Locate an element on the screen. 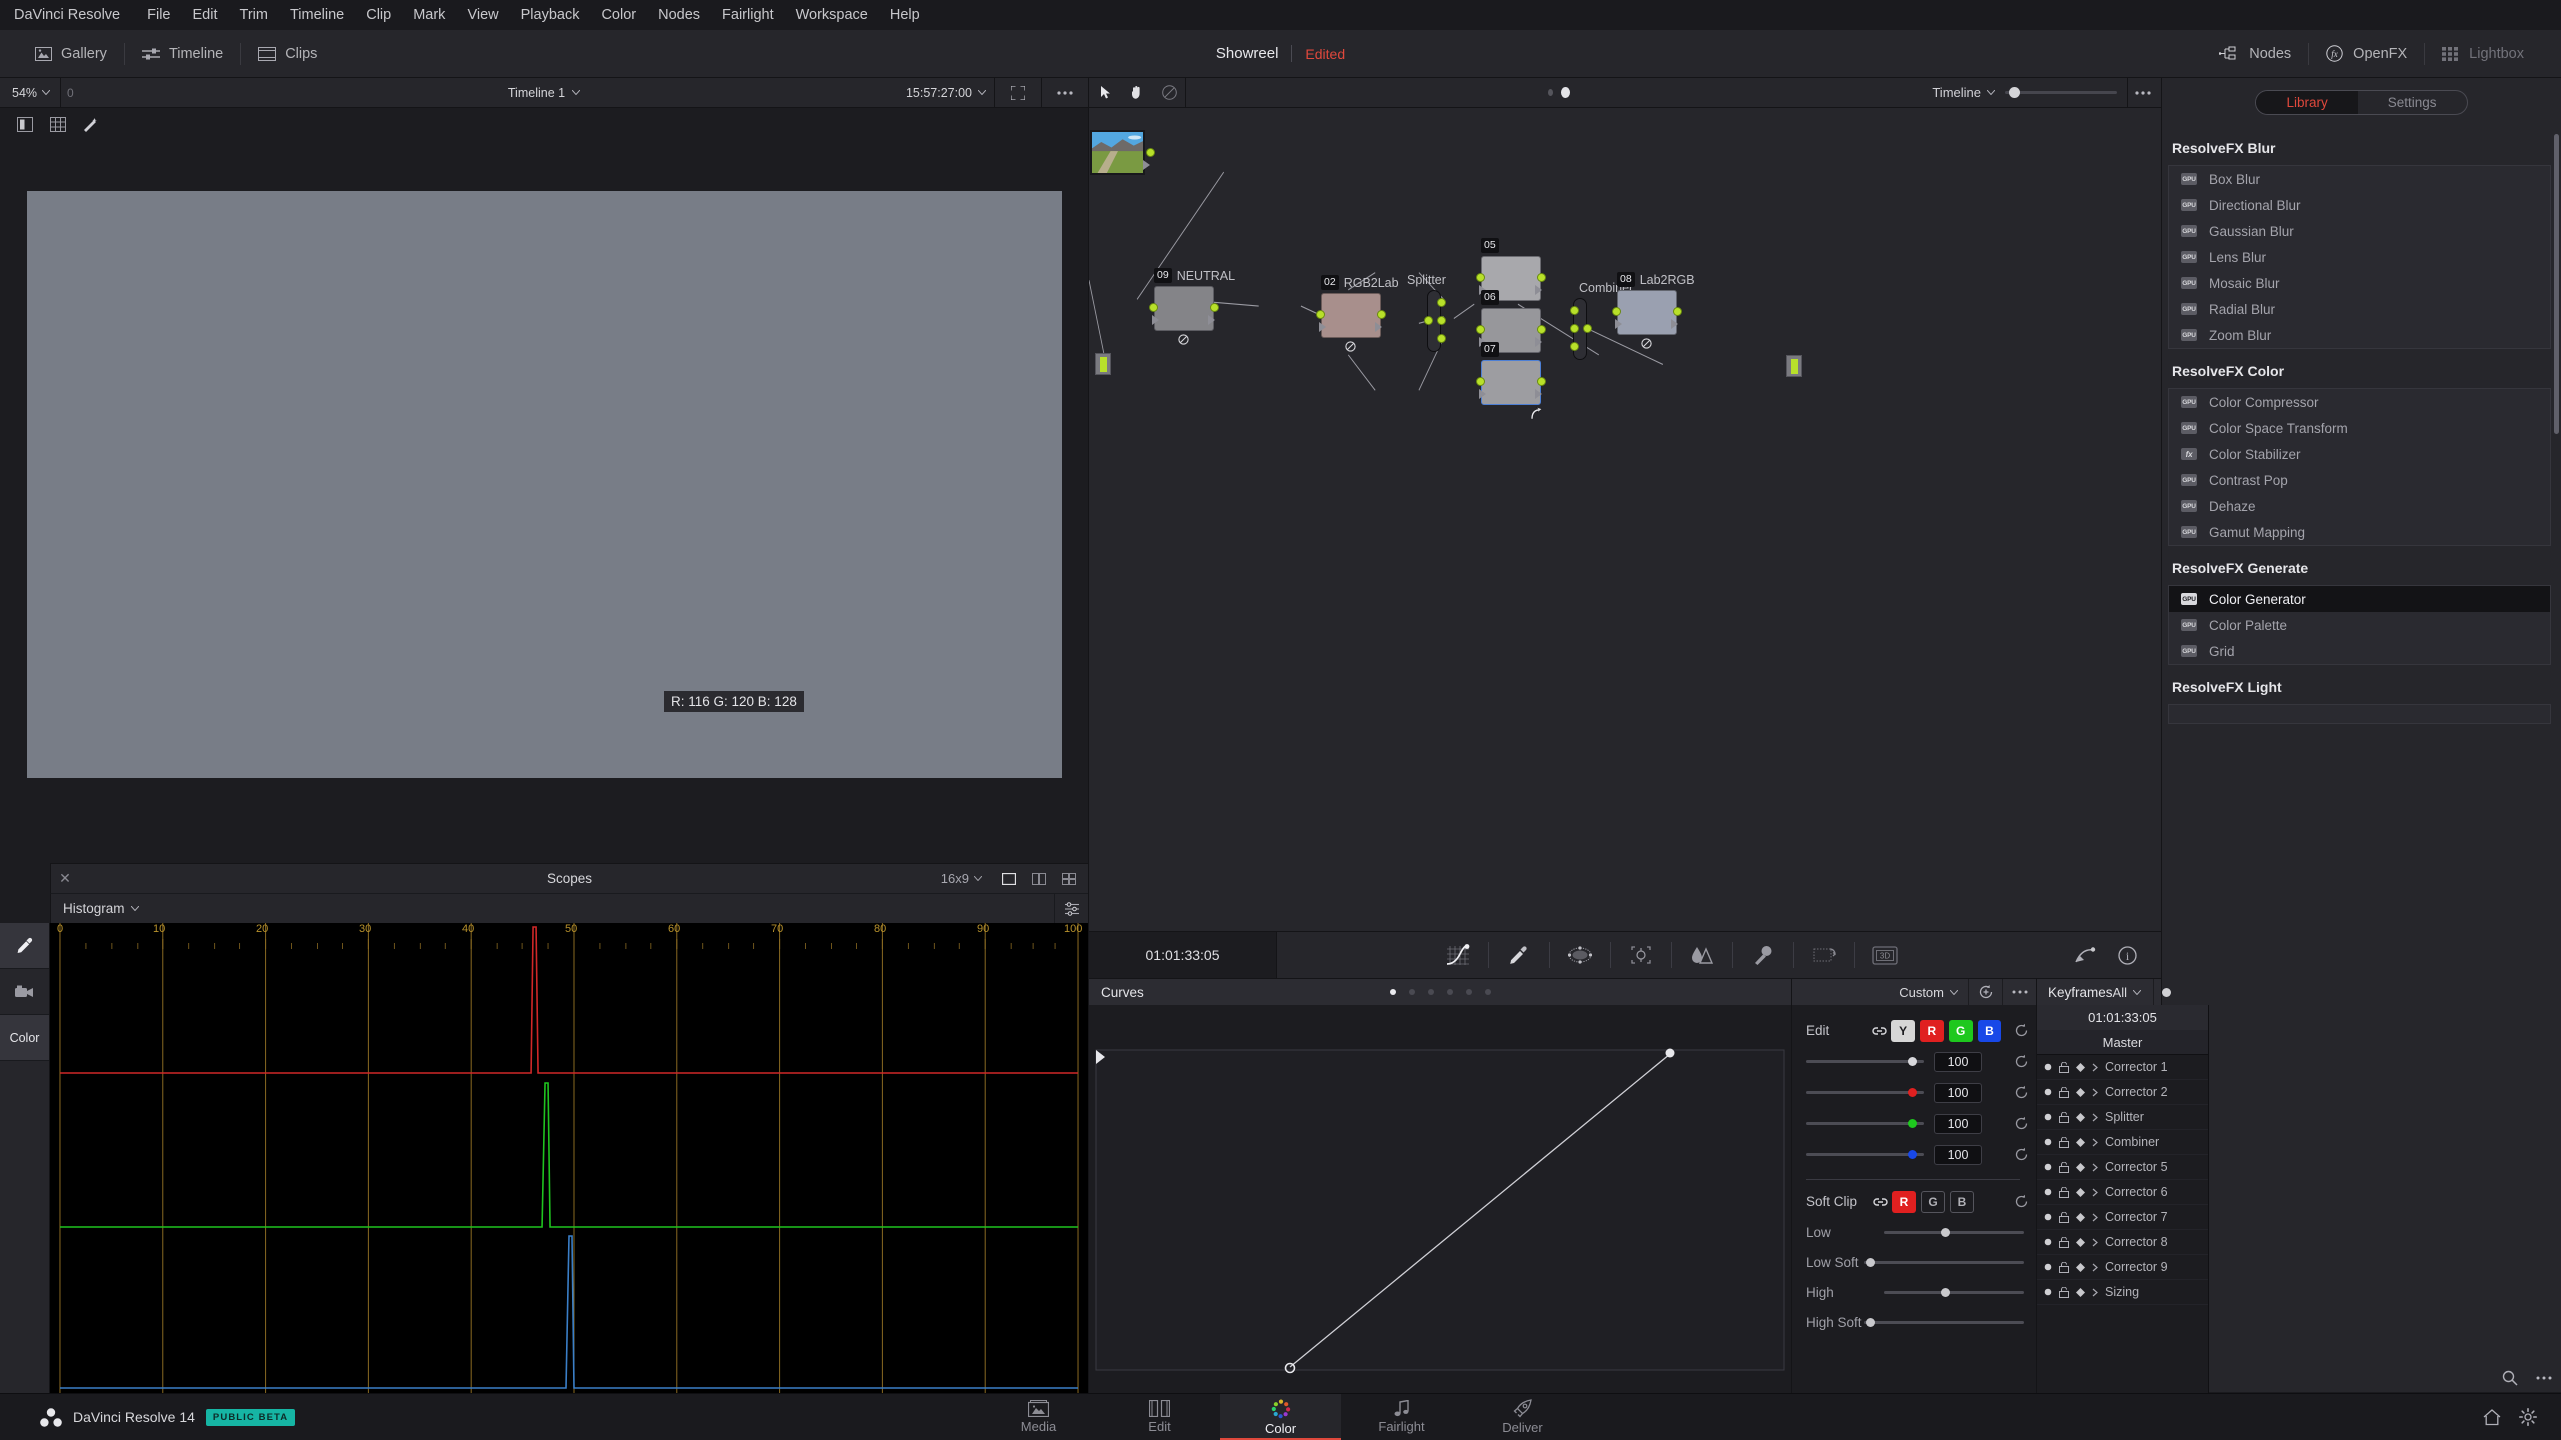 The image size is (2561, 1440). effects-scrollbar is located at coordinates (2556, 284).